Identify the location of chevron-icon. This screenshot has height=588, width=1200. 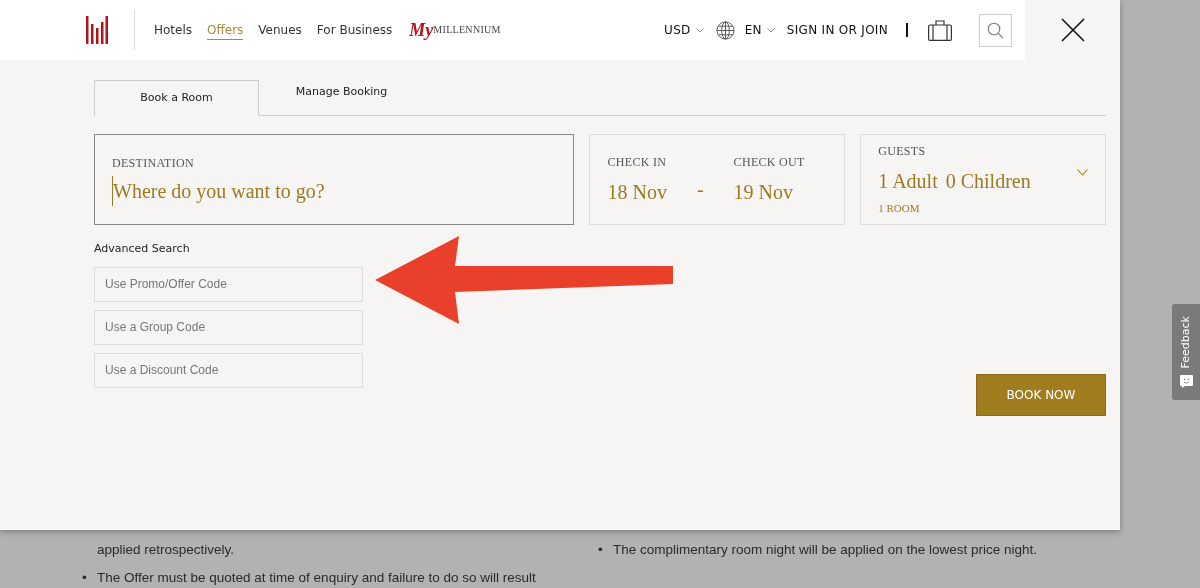
(1082, 172).